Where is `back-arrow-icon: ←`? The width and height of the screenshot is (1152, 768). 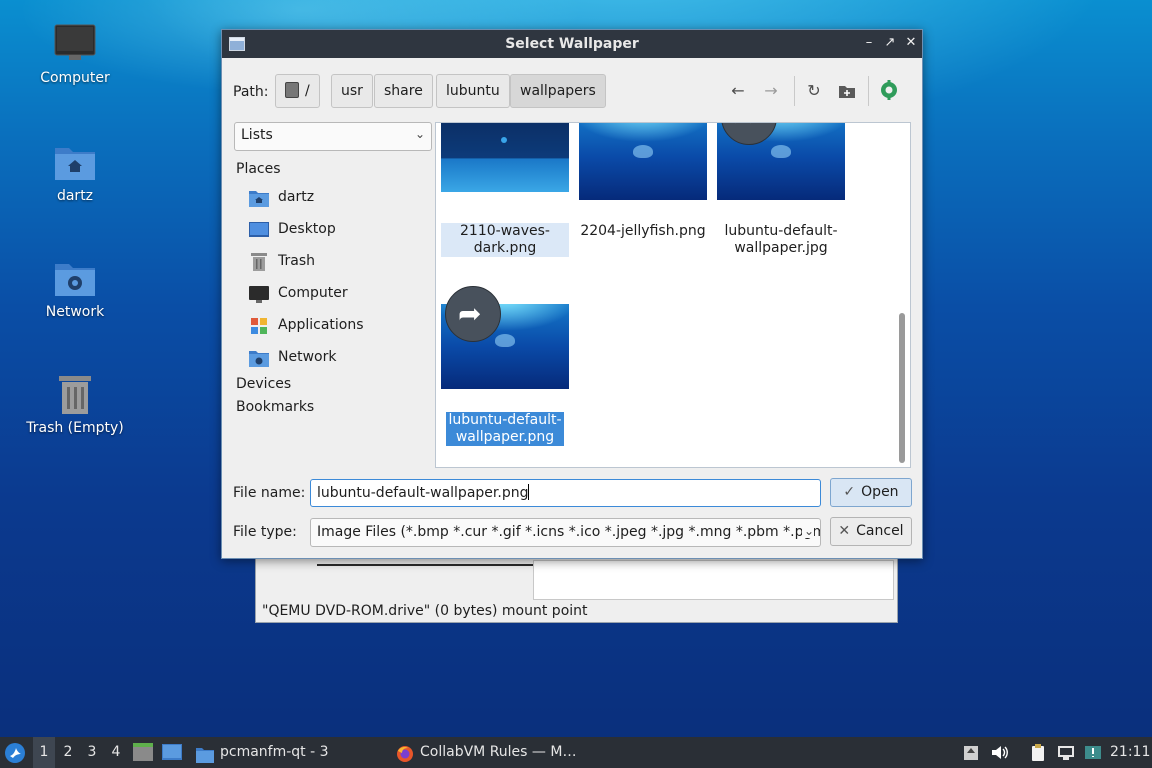 back-arrow-icon: ← is located at coordinates (738, 91).